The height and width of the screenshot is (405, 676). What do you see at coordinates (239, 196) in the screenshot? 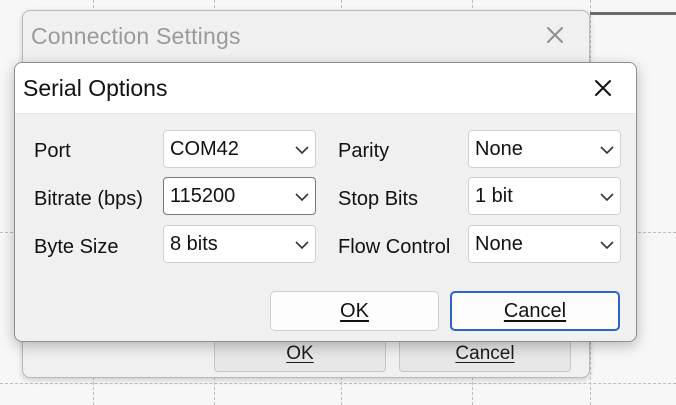
I see `bitrate-select: 115200` at bounding box center [239, 196].